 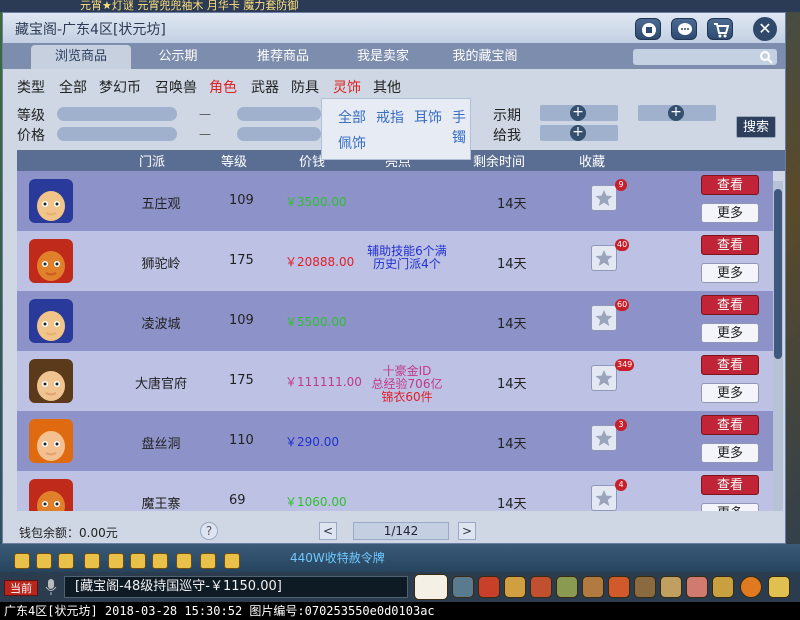 What do you see at coordinates (161, 504) in the screenshot?
I see `school-cell: 魔王寨` at bounding box center [161, 504].